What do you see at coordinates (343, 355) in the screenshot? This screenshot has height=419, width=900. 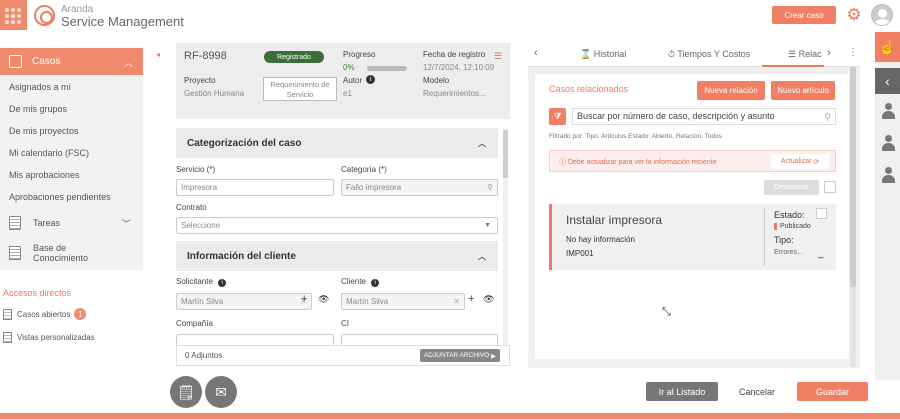 I see `attachments-bar: 0 Adjuntos ADJUNTAR ARCHIVO ▶` at bounding box center [343, 355].